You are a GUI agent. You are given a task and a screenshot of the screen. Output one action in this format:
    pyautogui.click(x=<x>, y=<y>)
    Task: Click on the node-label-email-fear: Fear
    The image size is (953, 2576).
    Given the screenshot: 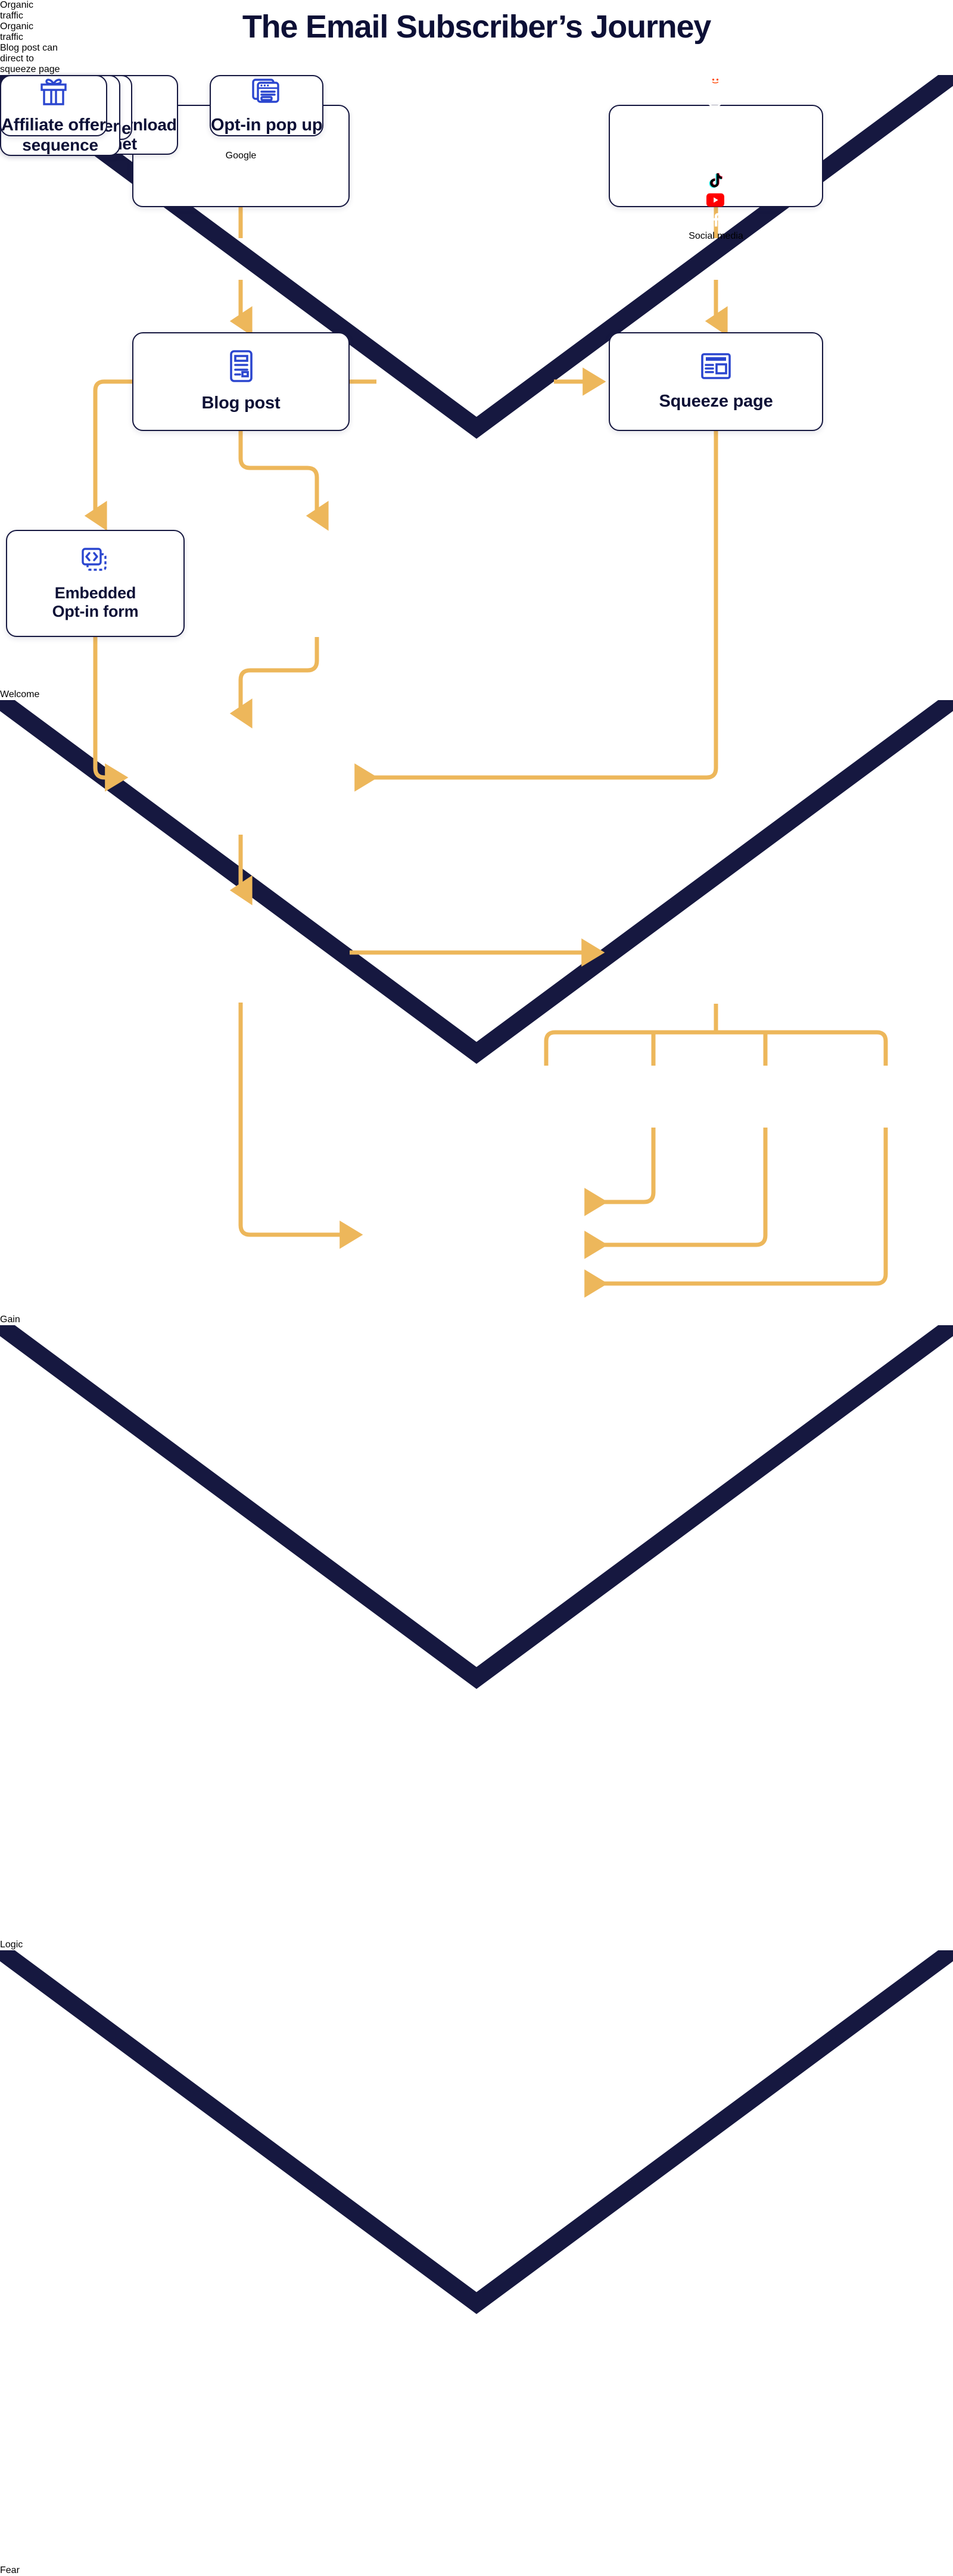 What is the action you would take?
    pyautogui.click(x=10, y=2570)
    